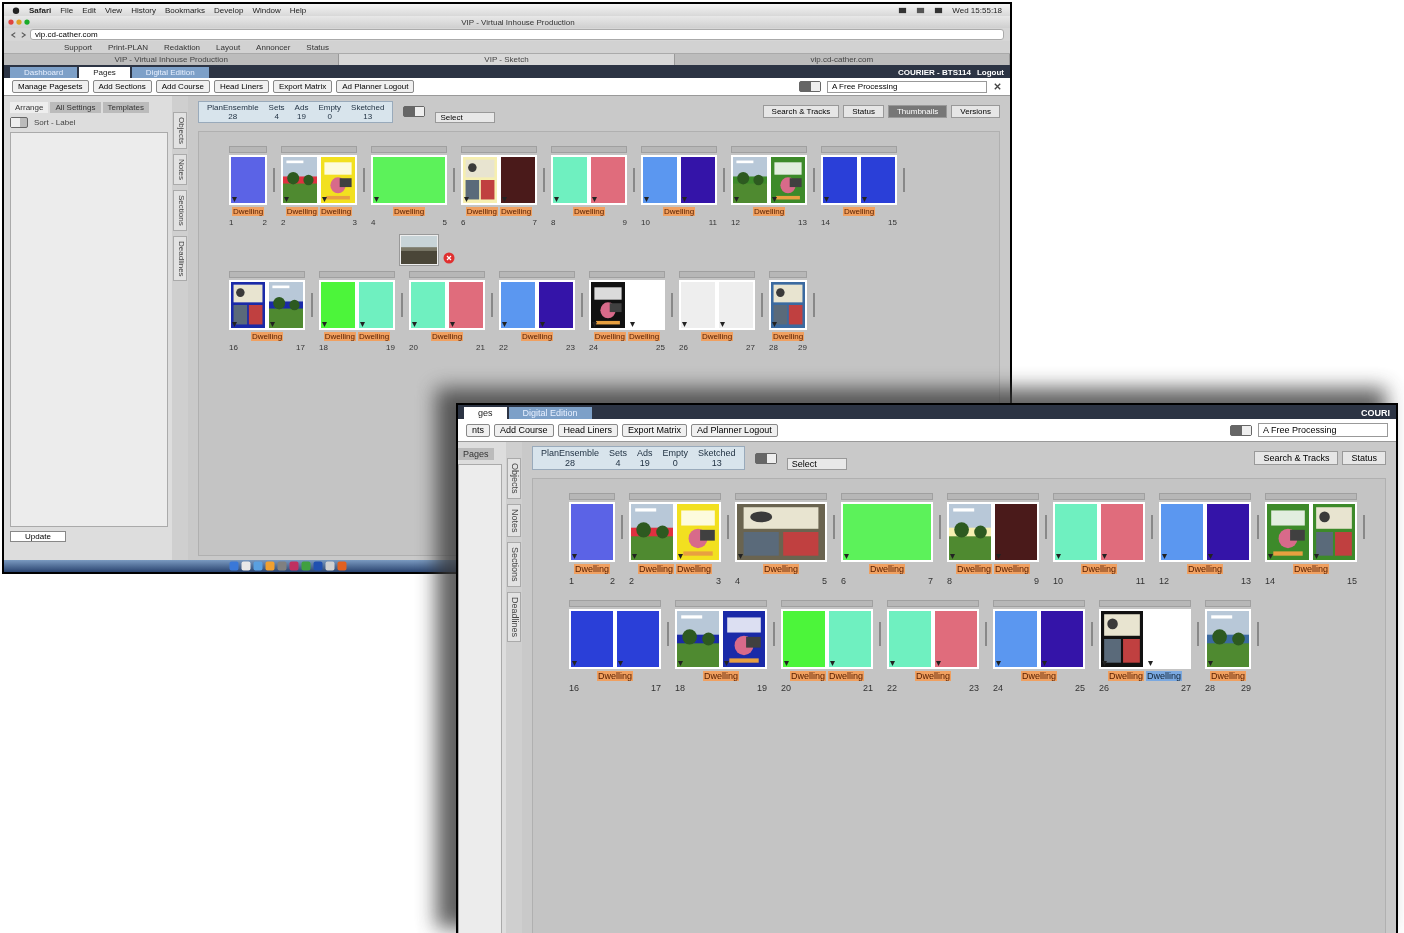  What do you see at coordinates (660, 347) in the screenshot?
I see `page-number: 25` at bounding box center [660, 347].